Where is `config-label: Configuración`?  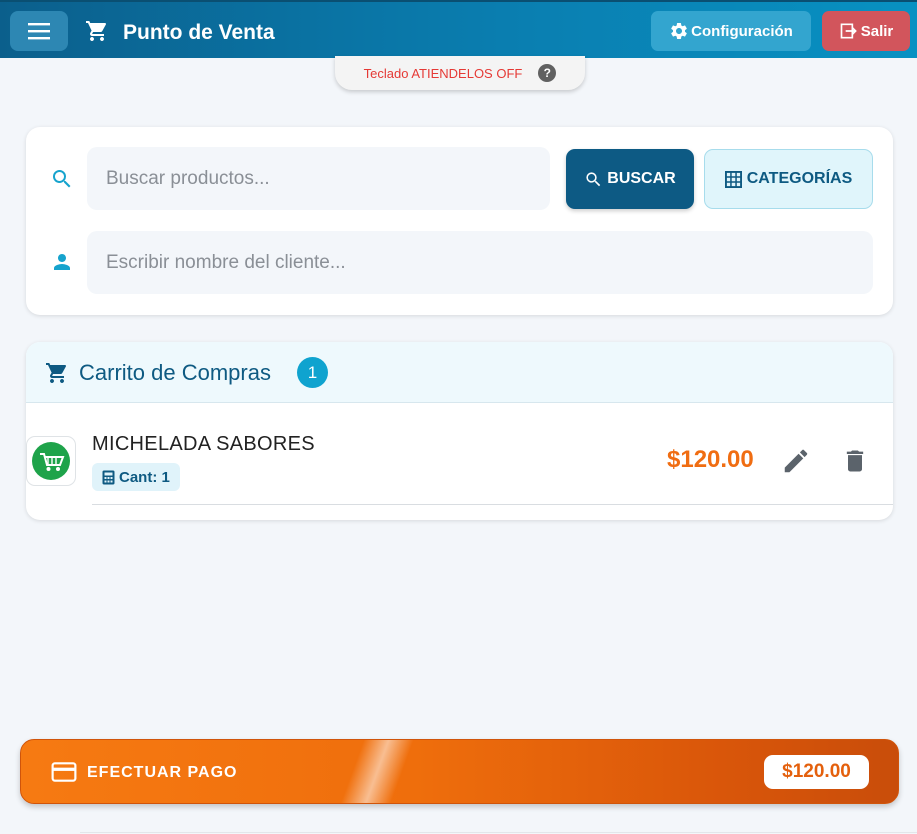 config-label: Configuración is located at coordinates (742, 31).